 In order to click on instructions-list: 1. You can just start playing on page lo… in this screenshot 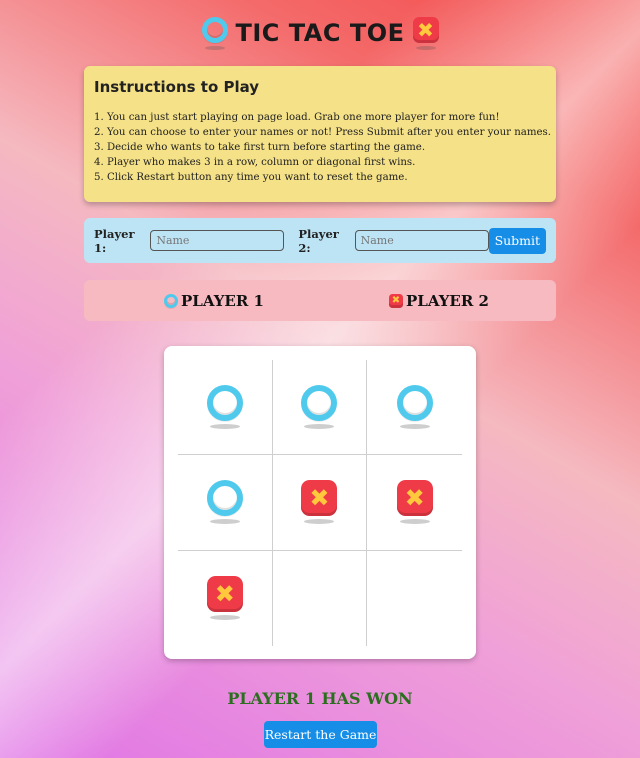, I will do `click(323, 147)`.